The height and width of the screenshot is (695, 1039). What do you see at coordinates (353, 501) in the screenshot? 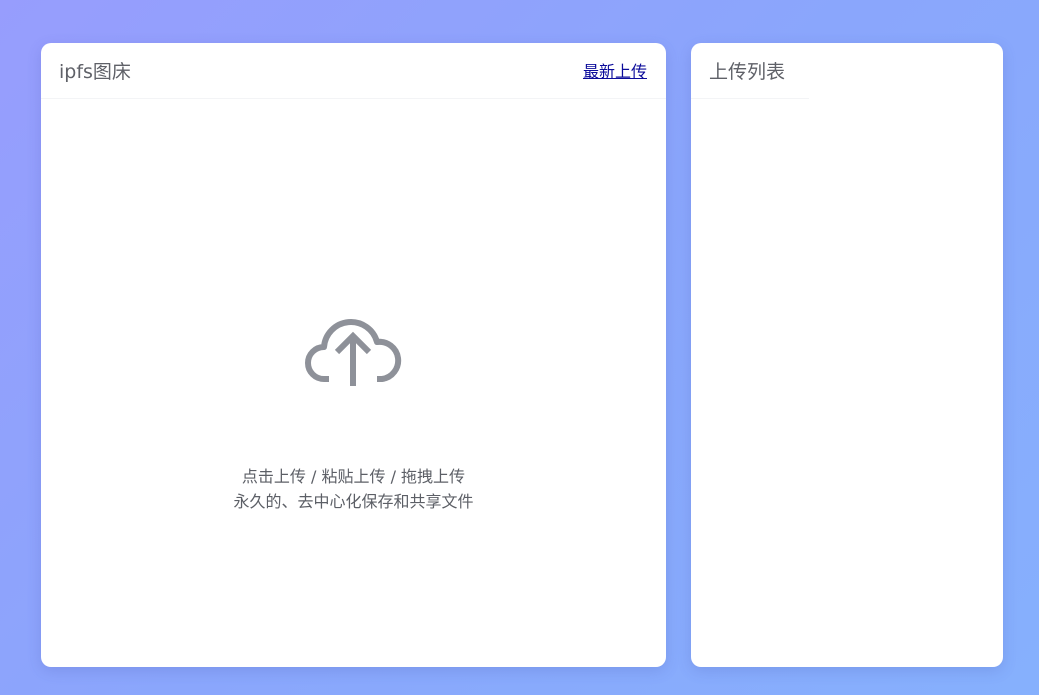
I see `upload-description: 永久的、去中心化保存和共享文件` at bounding box center [353, 501].